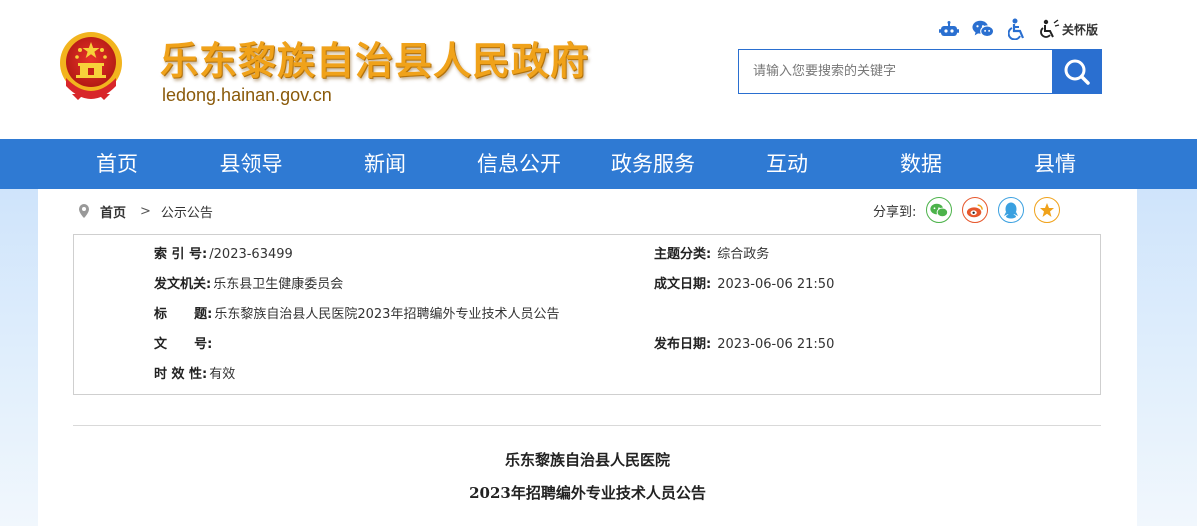 The width and height of the screenshot is (1197, 526). I want to click on content-divider, so click(587, 425).